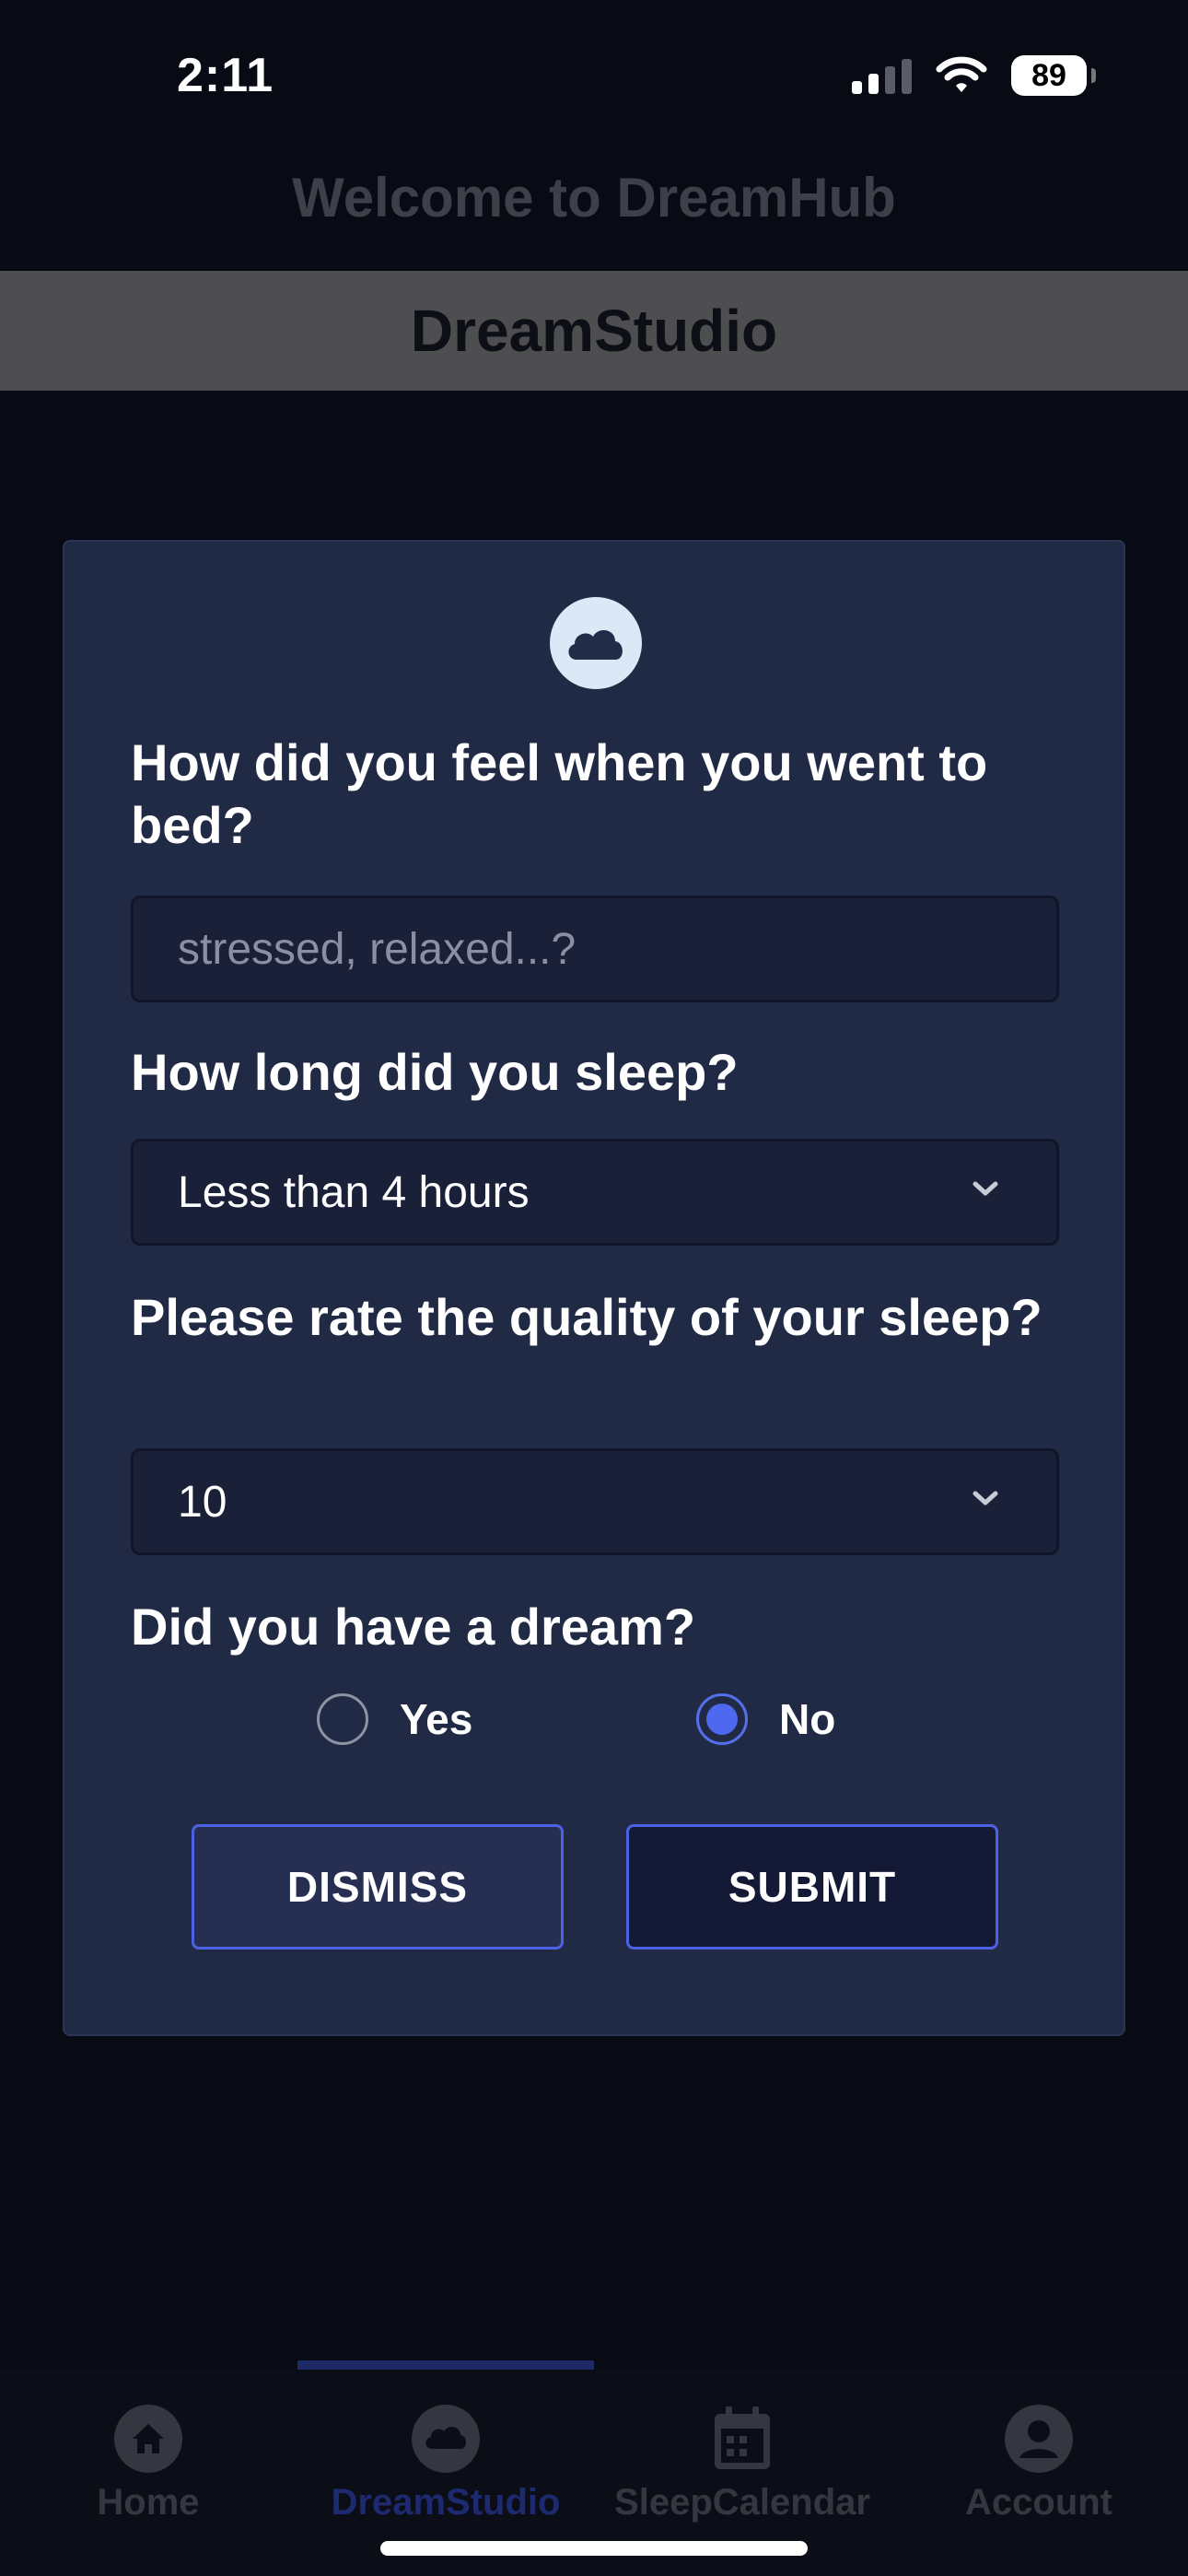  I want to click on question-feeling: How did you feel when you went to bed?, so click(559, 793).